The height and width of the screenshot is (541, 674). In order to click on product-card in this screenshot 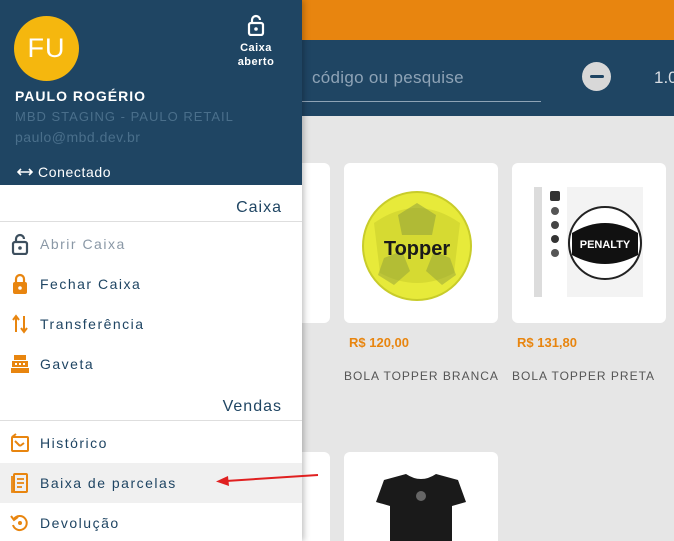, I will do `click(421, 496)`.